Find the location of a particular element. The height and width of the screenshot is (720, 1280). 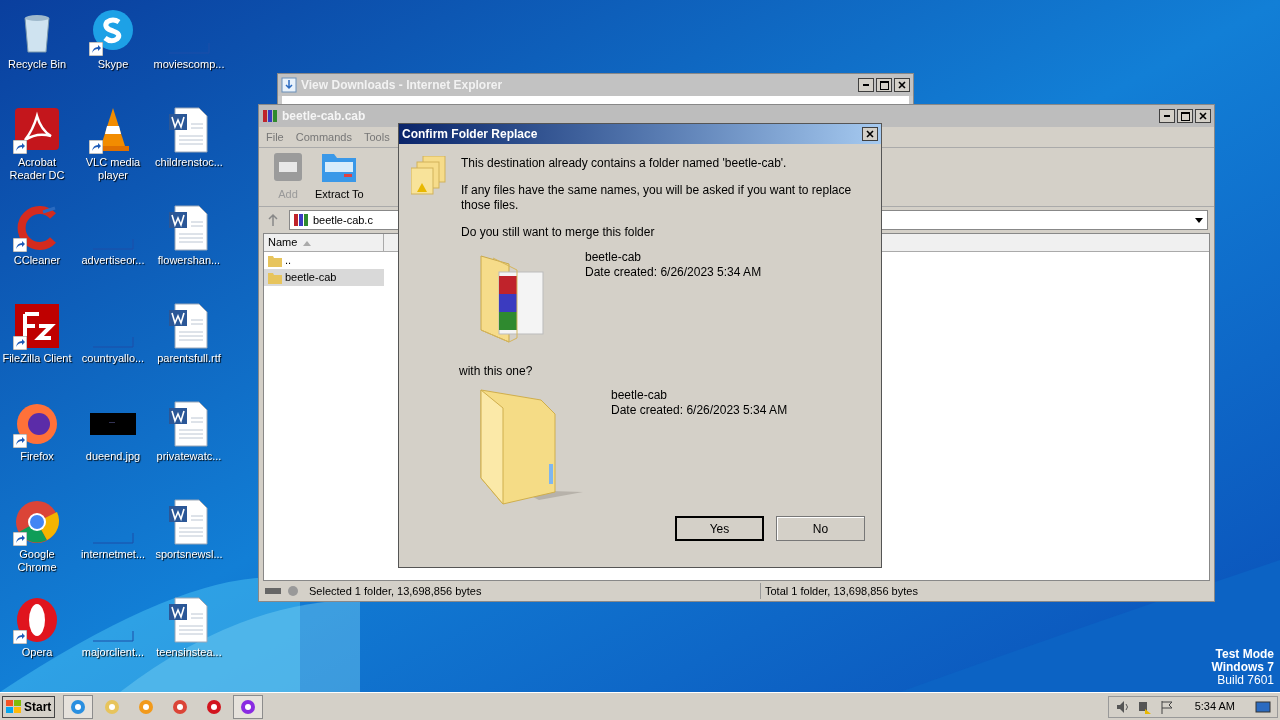

dialog-button: No is located at coordinates (820, 528).